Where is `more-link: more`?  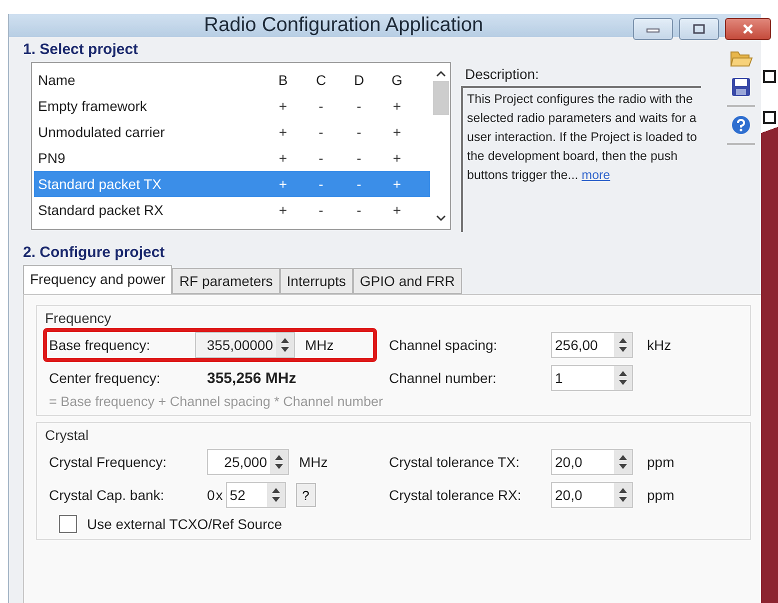 more-link: more is located at coordinates (596, 175).